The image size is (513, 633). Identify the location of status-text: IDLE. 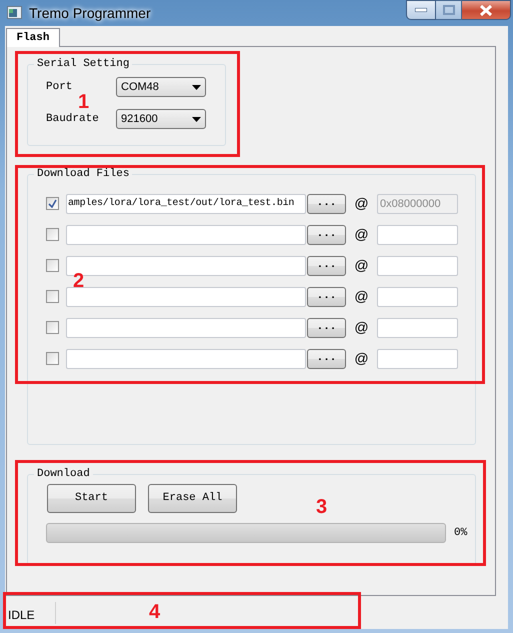
(21, 615).